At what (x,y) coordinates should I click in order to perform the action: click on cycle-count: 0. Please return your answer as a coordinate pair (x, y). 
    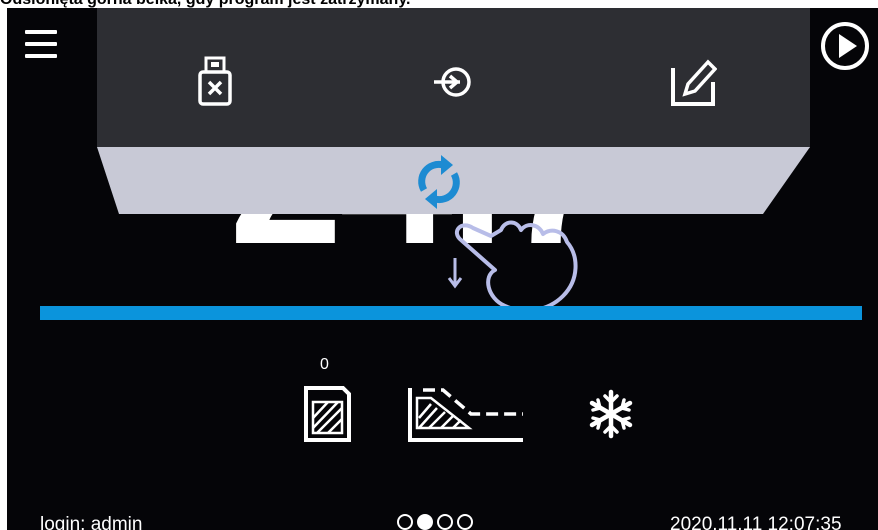
    Looking at the image, I should click on (324, 364).